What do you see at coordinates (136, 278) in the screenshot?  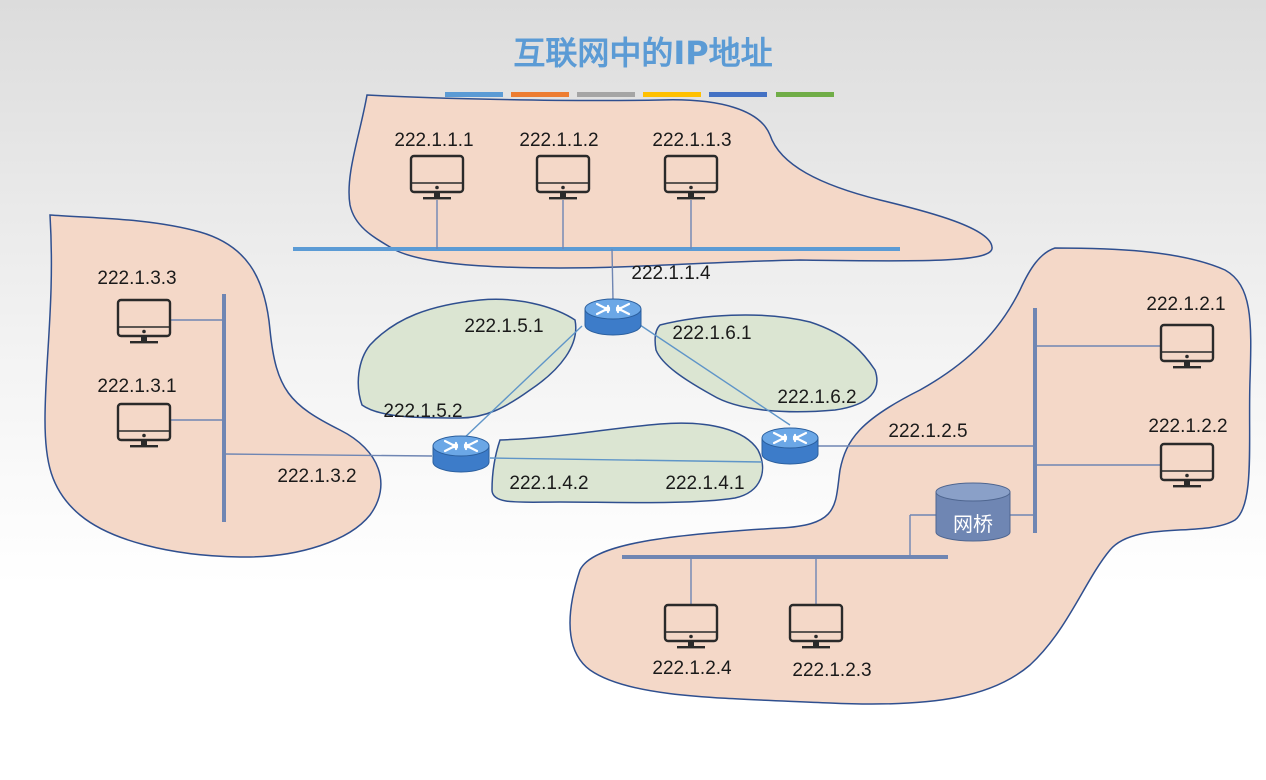 I see `label-host-222-1-3-3: 222.1.3.3` at bounding box center [136, 278].